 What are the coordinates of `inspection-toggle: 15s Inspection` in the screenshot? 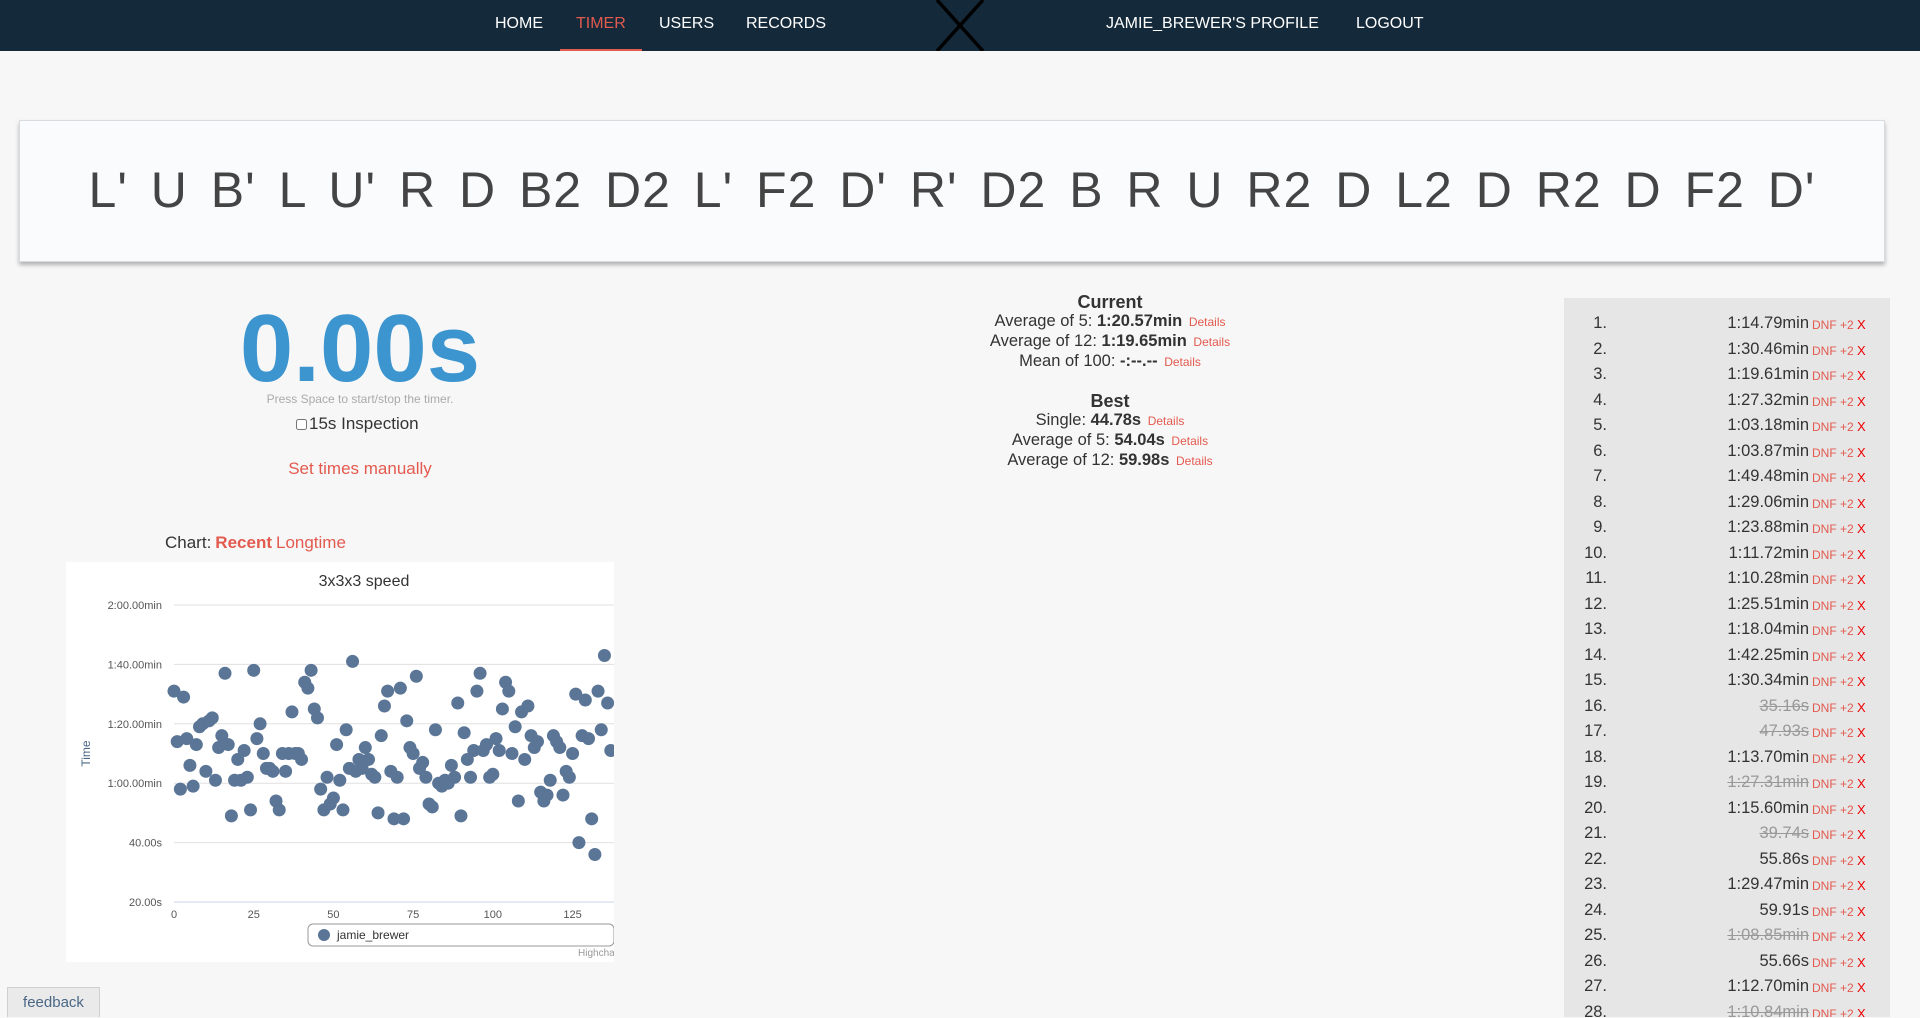 It's located at (357, 424).